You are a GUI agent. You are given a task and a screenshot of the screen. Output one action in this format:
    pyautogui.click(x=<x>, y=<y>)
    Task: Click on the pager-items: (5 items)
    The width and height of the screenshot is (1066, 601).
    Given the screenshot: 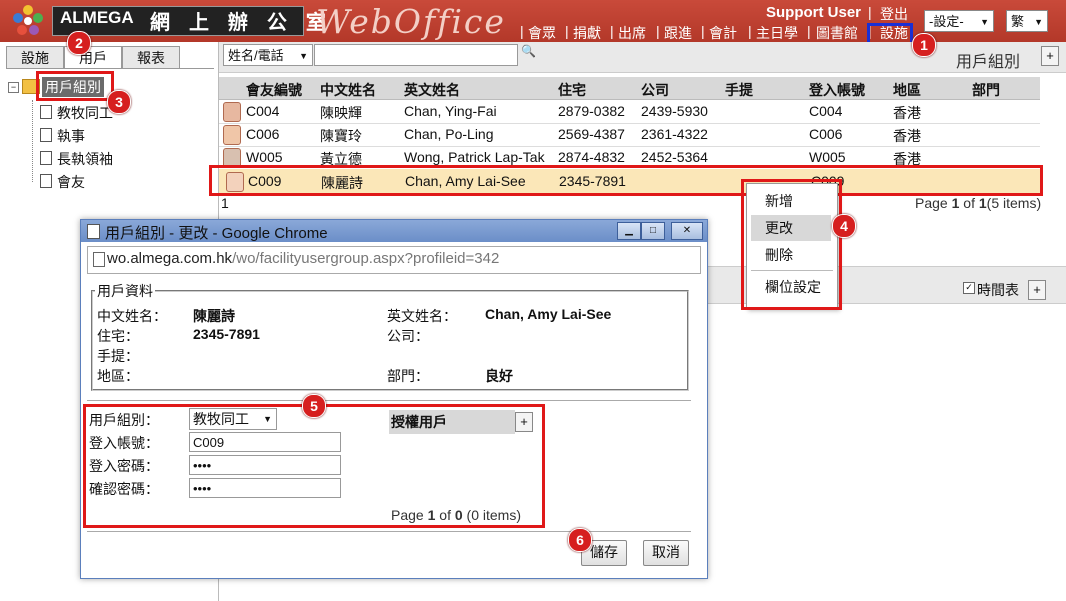 What is the action you would take?
    pyautogui.click(x=1014, y=203)
    